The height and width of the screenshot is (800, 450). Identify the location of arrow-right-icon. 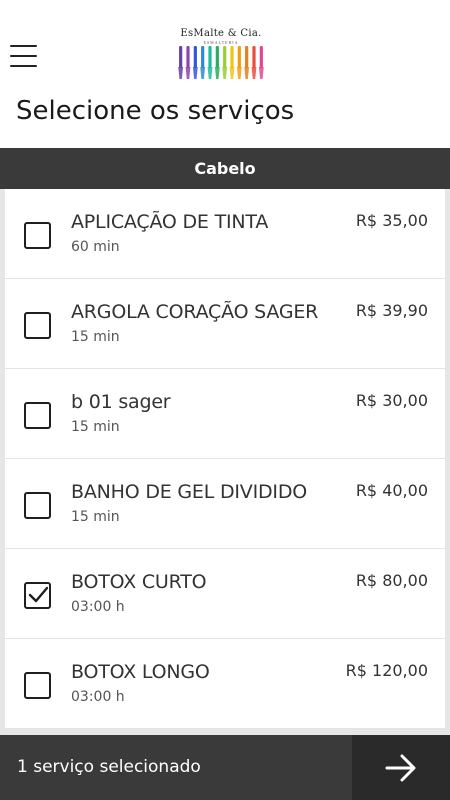
(400, 768).